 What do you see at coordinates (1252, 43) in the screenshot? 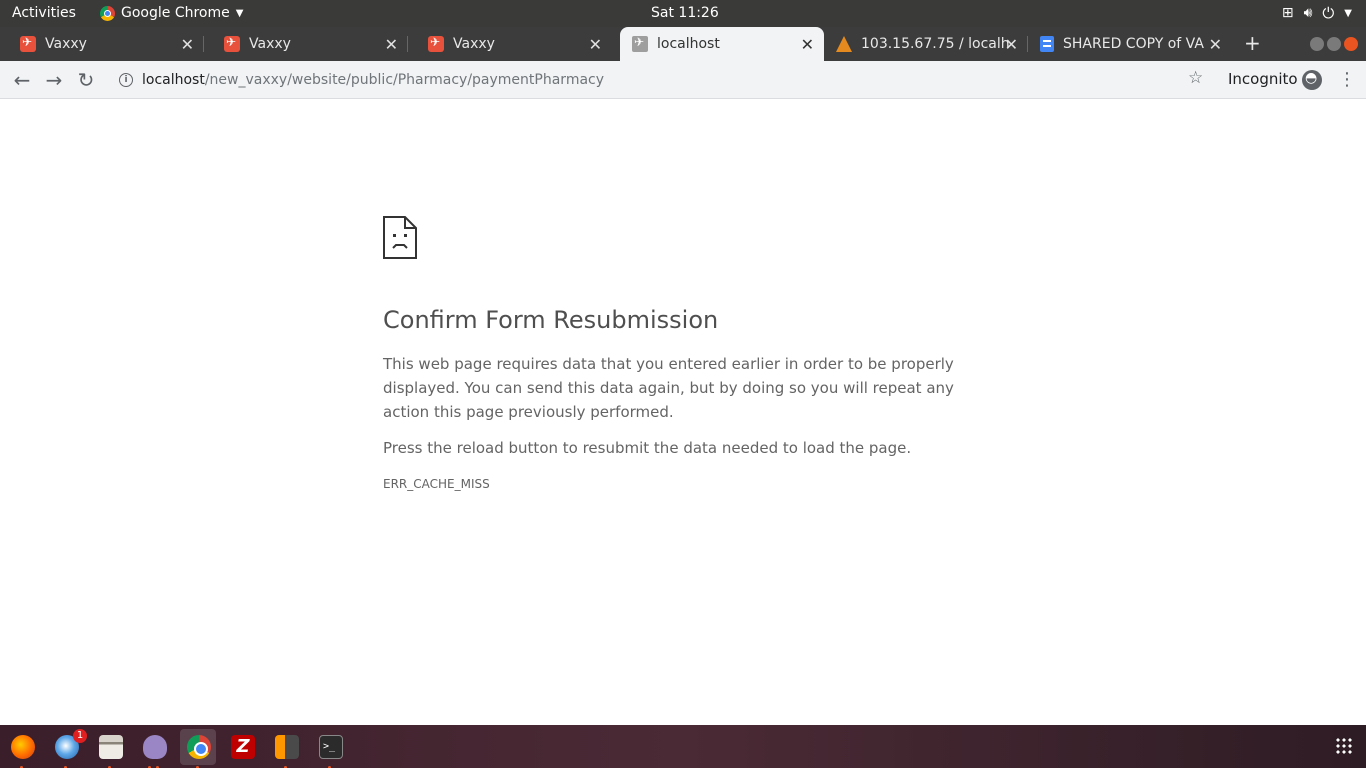
I see `new-tab-button: +` at bounding box center [1252, 43].